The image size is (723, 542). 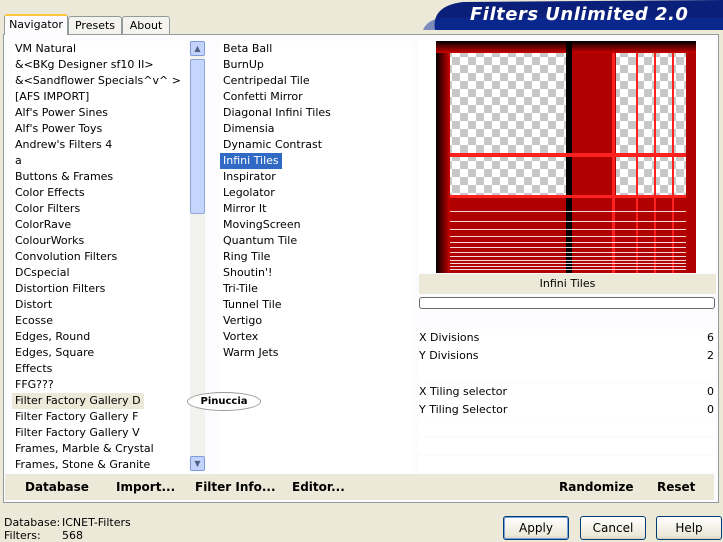 I want to click on category-item: [AFS IMPORT], so click(x=52, y=97).